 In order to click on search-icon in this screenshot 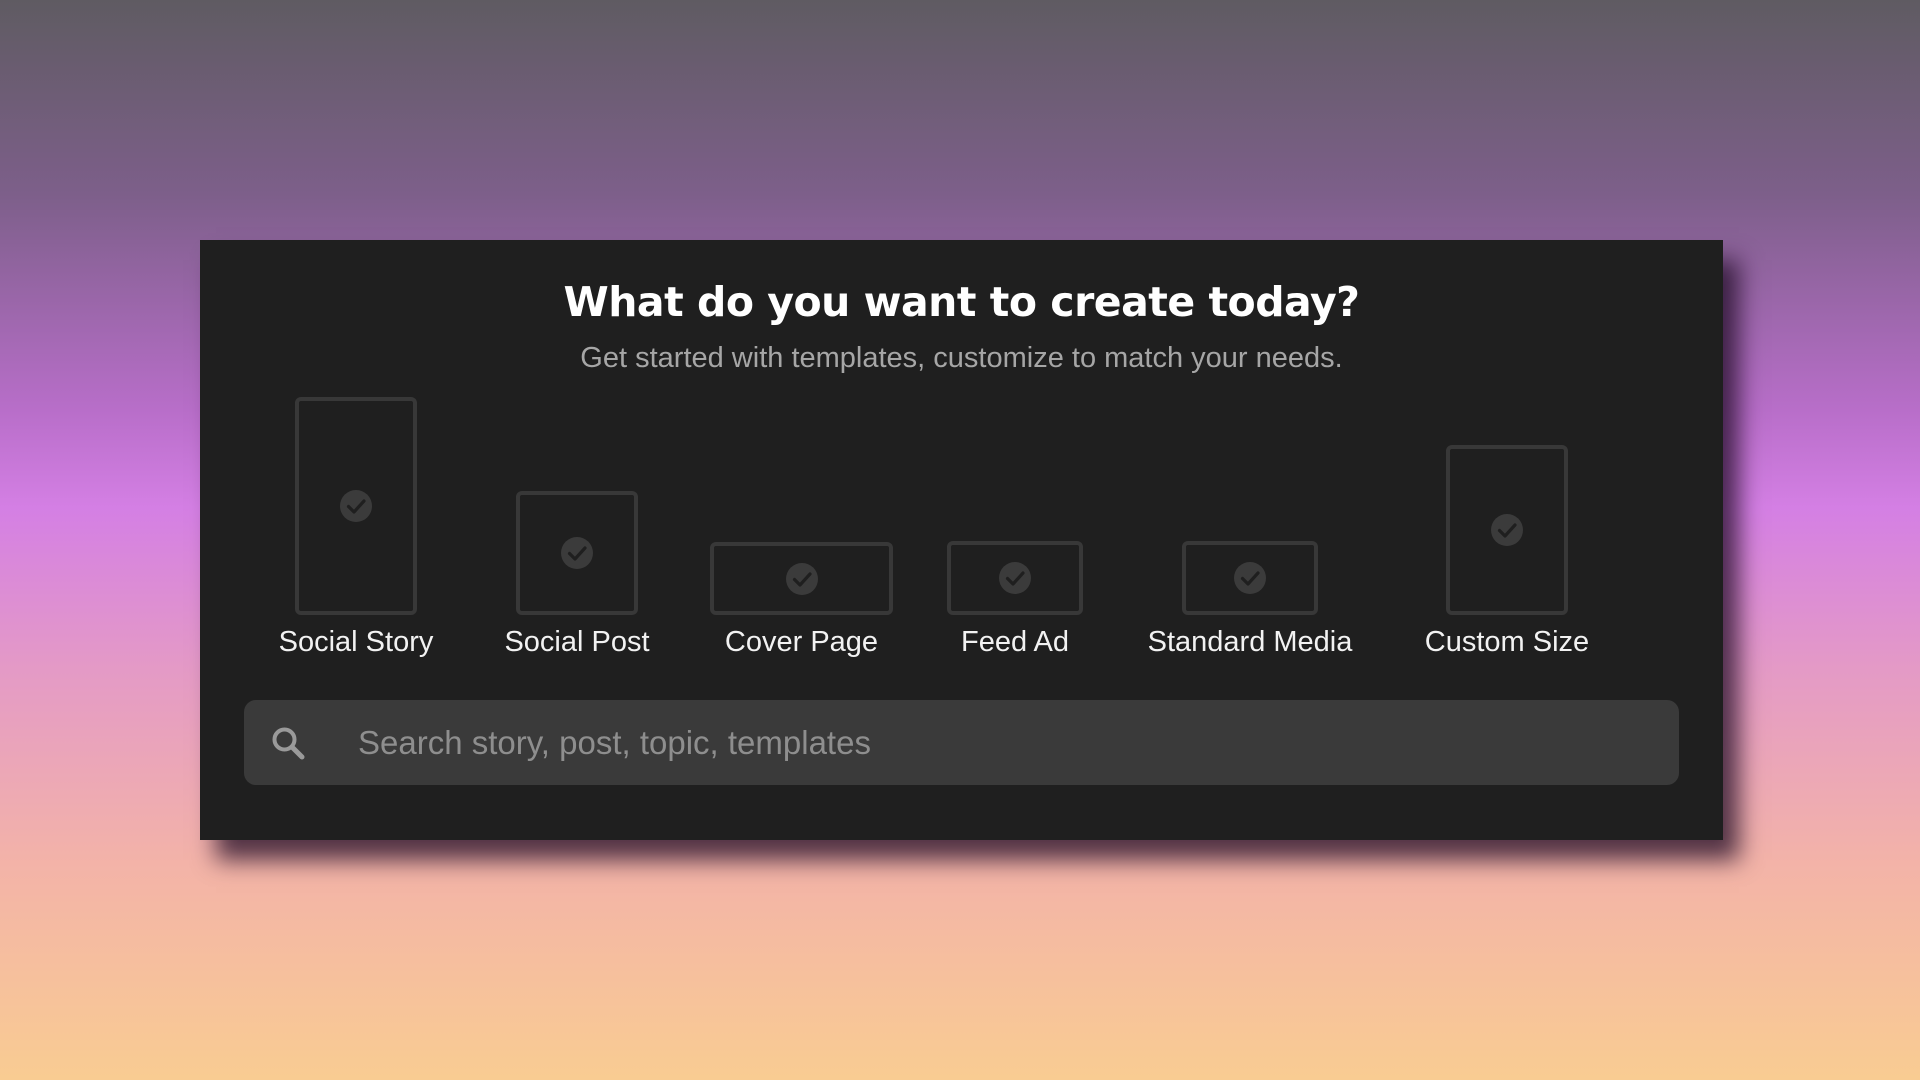, I will do `click(288, 743)`.